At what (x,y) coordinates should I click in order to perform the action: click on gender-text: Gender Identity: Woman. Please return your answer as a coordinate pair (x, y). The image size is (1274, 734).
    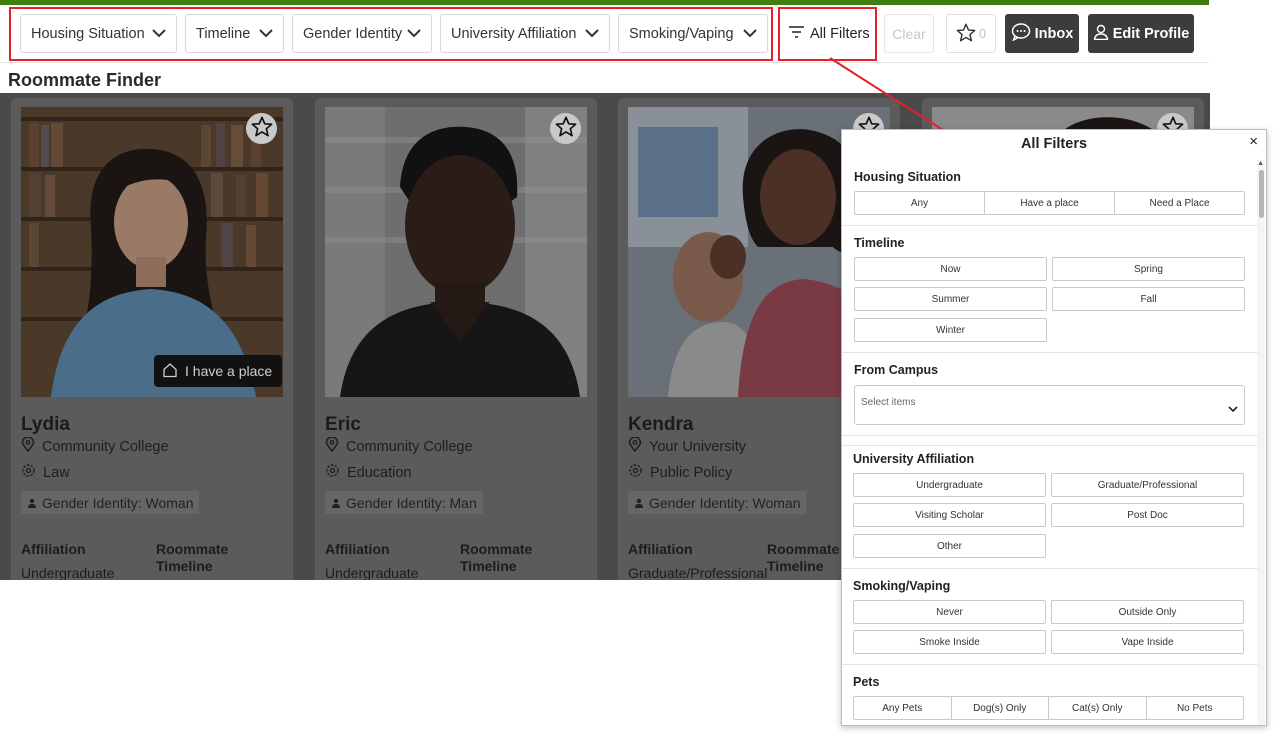
    Looking at the image, I should click on (118, 502).